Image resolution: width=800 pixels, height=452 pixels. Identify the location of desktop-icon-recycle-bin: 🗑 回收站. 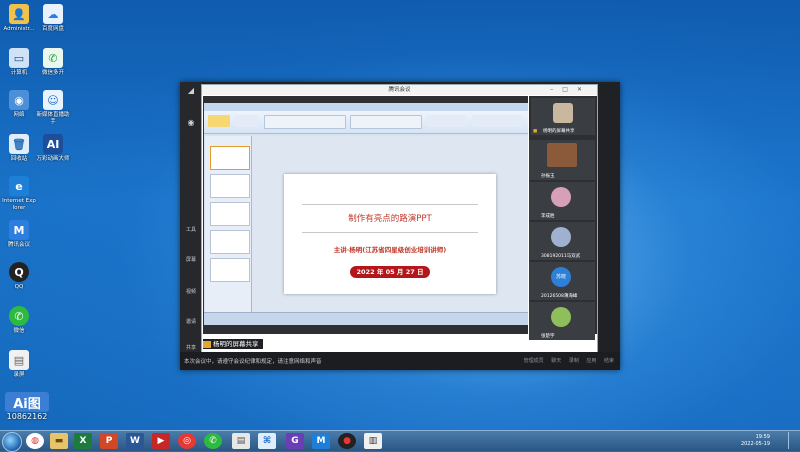
(19, 148).